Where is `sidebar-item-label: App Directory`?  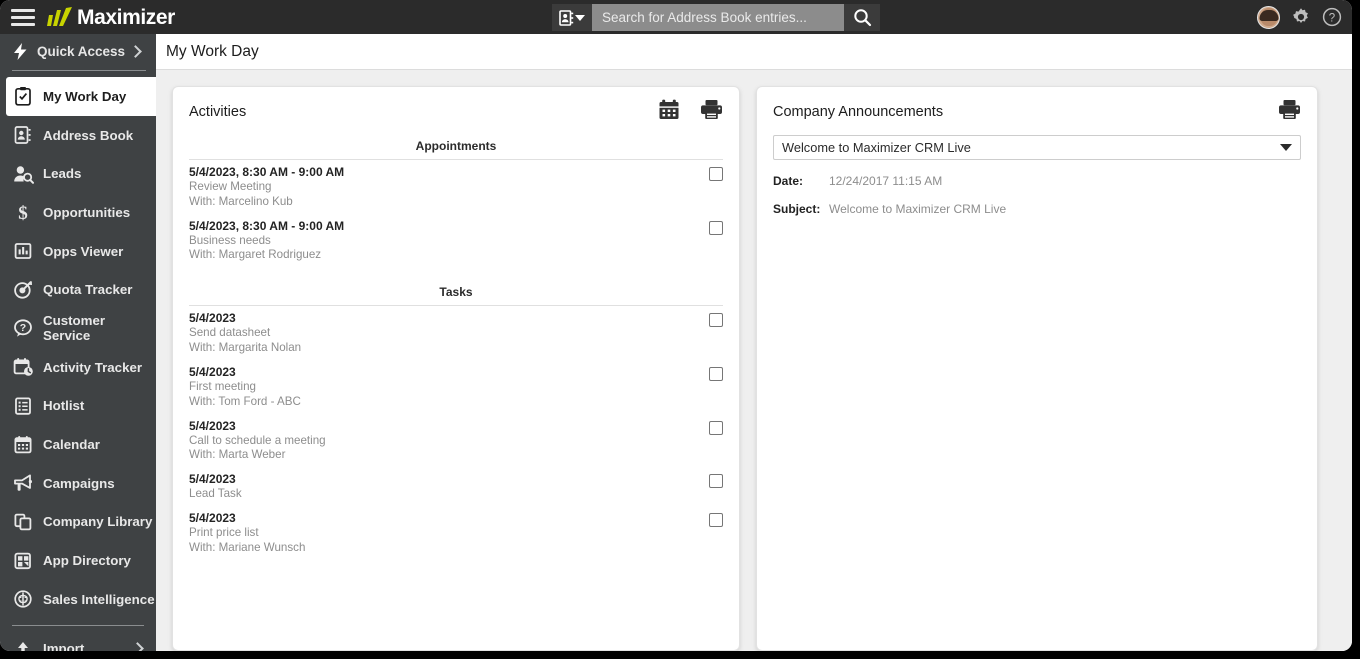
sidebar-item-label: App Directory is located at coordinates (87, 561).